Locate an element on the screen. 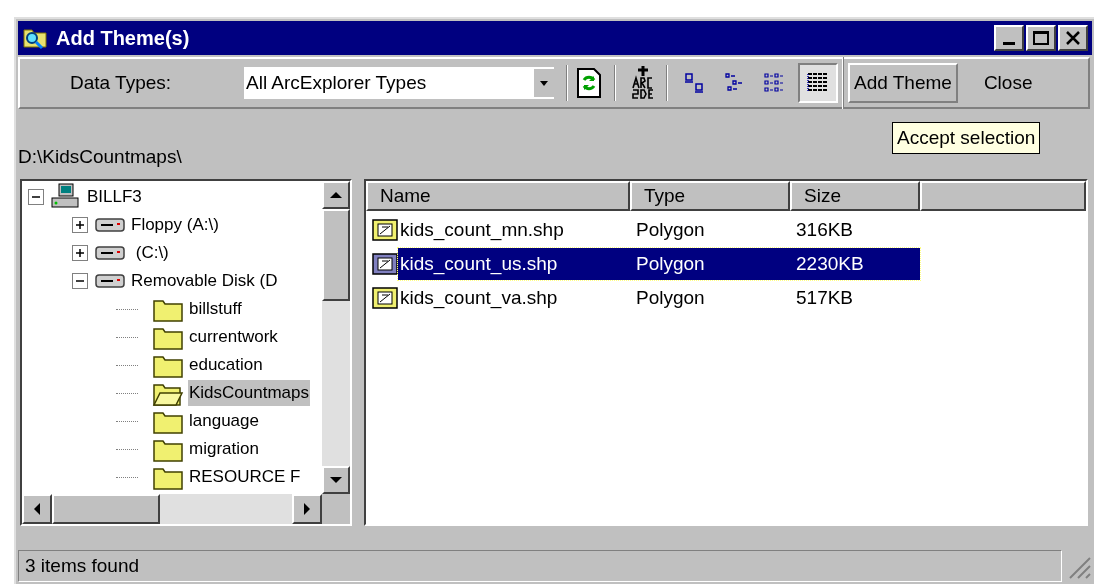 The image size is (1101, 584). left-arrow-icon is located at coordinates (37, 509).